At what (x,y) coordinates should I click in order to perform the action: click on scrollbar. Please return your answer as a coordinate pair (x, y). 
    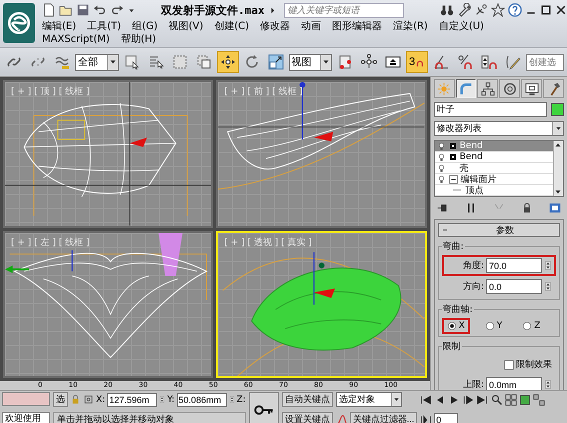
    Looking at the image, I should click on (558, 168).